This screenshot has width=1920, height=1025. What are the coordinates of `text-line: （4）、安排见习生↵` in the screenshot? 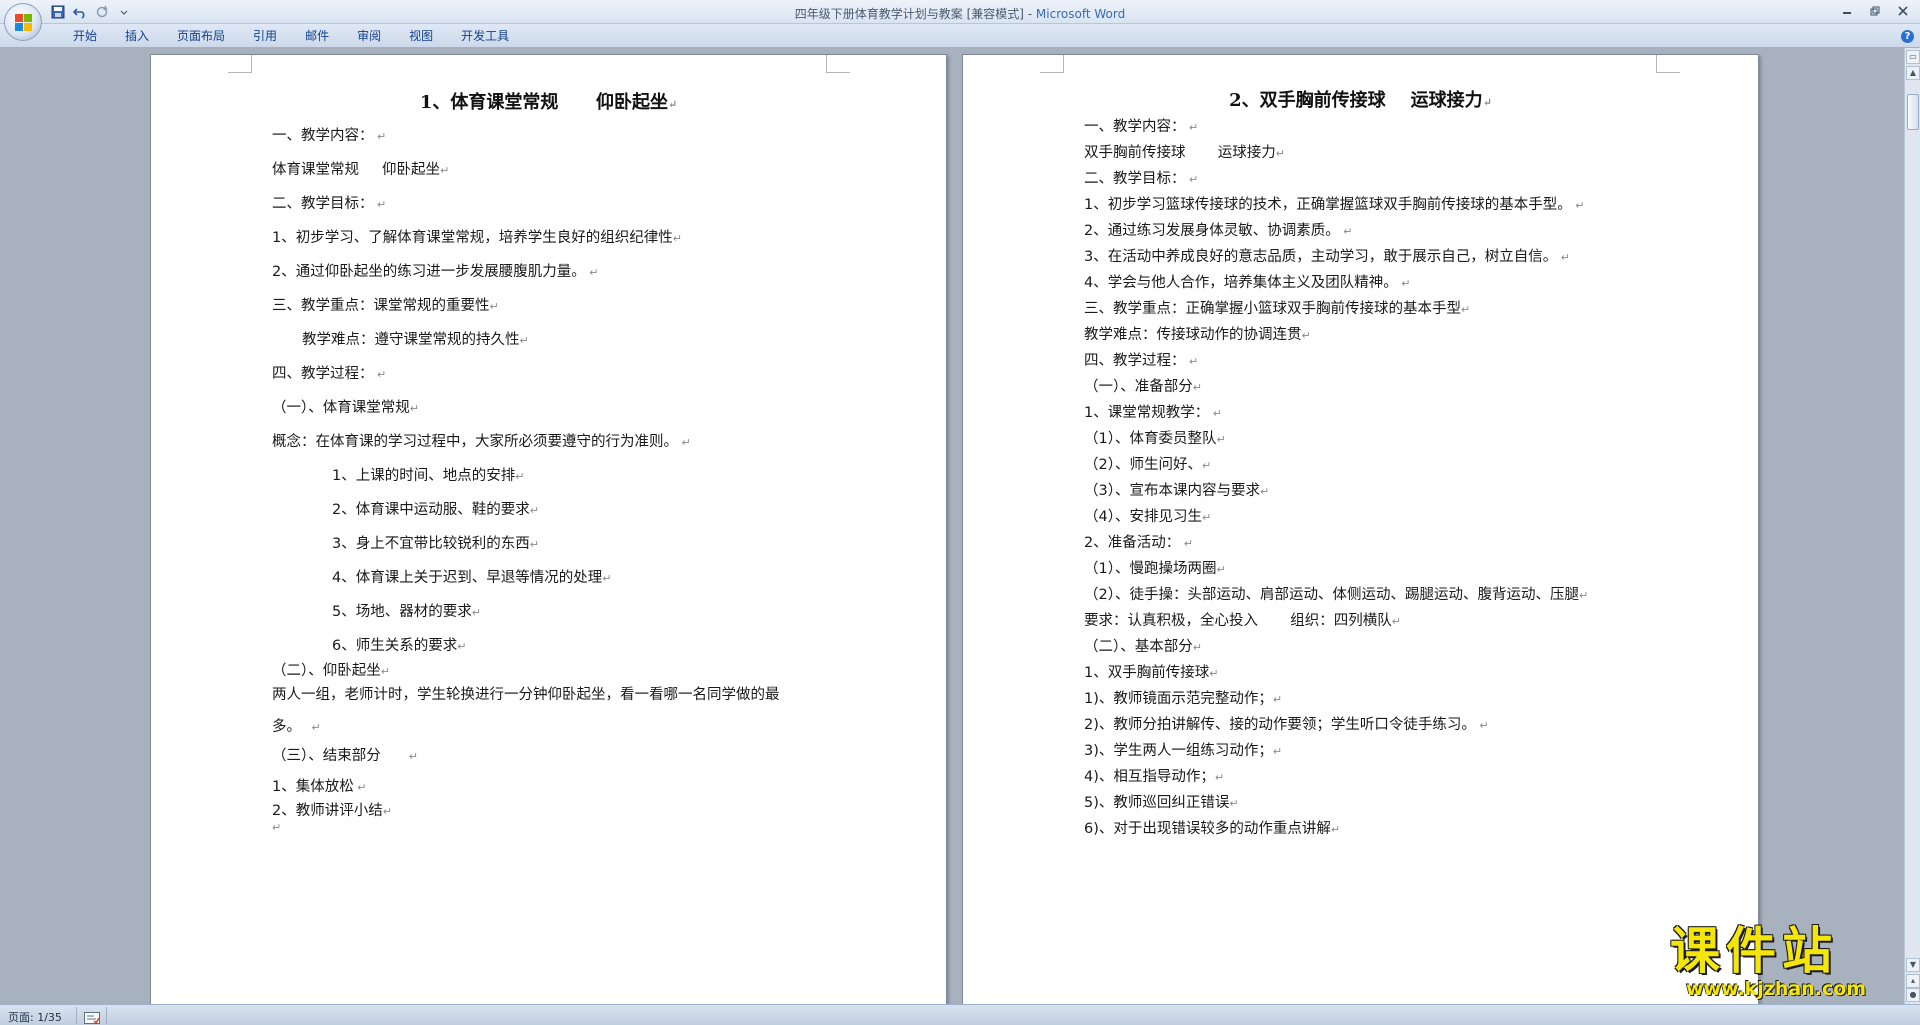 It's located at (1147, 515).